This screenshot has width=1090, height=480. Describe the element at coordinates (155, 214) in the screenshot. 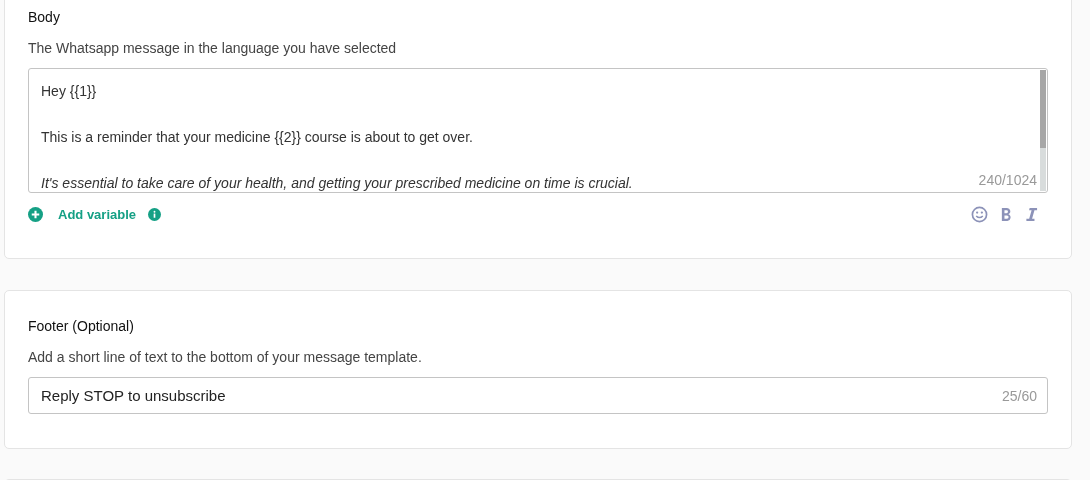

I see `info-icon` at that location.